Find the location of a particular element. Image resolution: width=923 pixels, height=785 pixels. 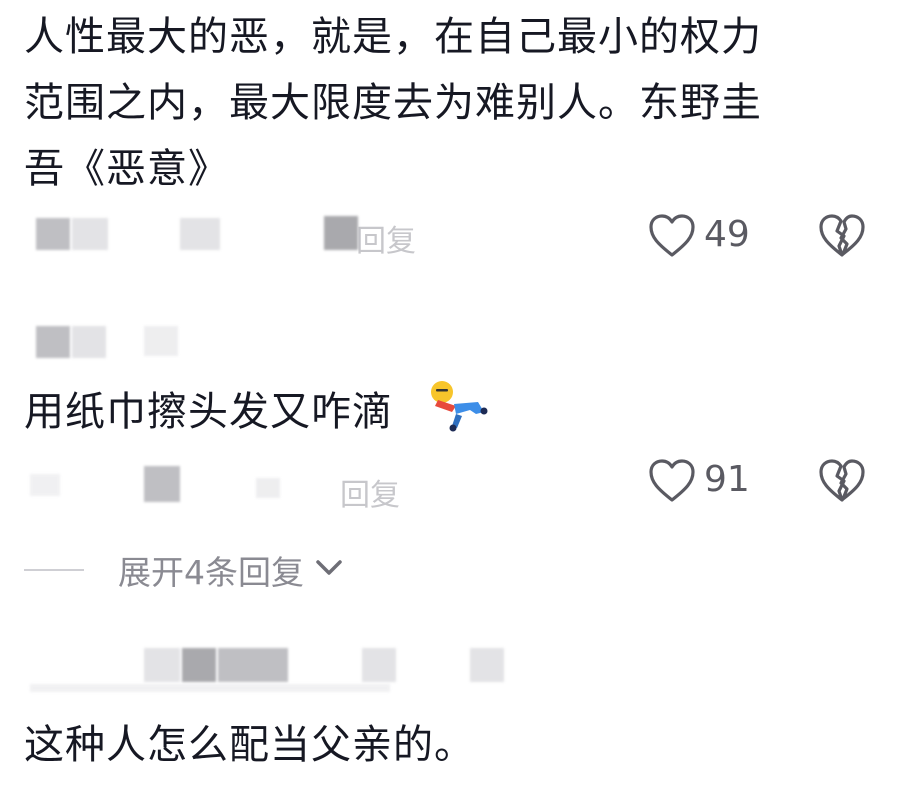

comment-text: 用纸巾擦头发又咋滴 is located at coordinates (208, 412).